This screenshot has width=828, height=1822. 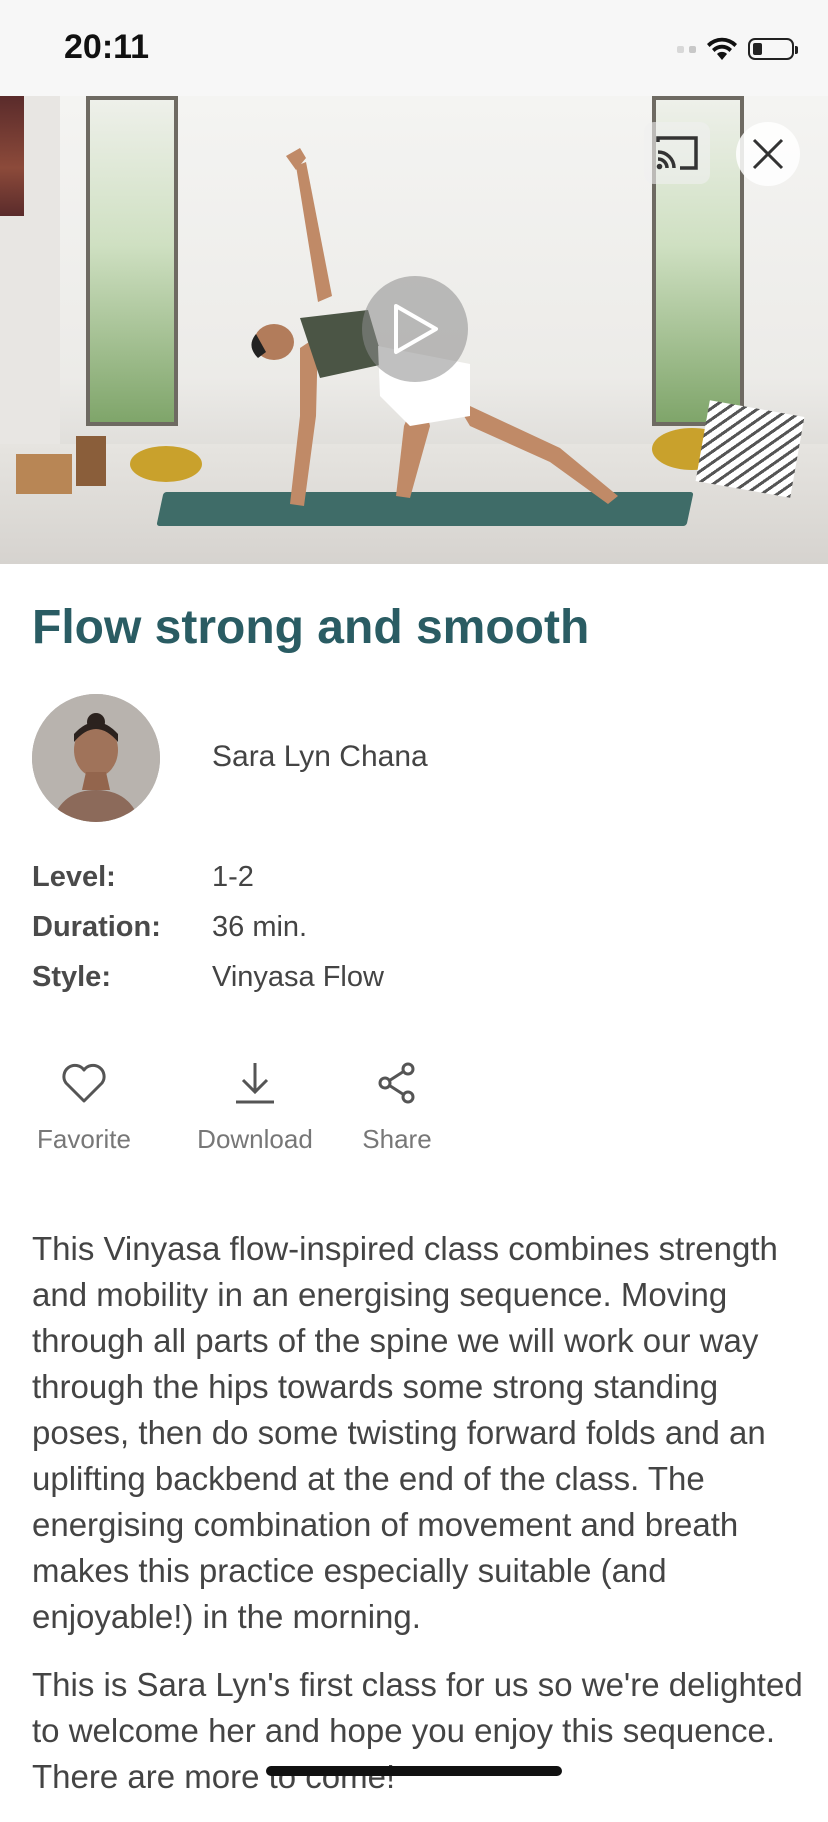 What do you see at coordinates (74, 876) in the screenshot?
I see `meta-label: Level:` at bounding box center [74, 876].